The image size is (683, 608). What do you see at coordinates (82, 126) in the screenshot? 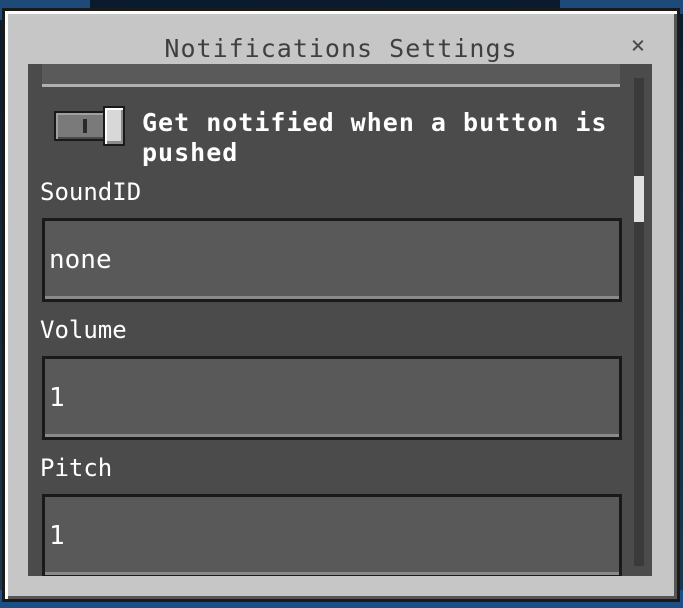
I see `toggle-track` at bounding box center [82, 126].